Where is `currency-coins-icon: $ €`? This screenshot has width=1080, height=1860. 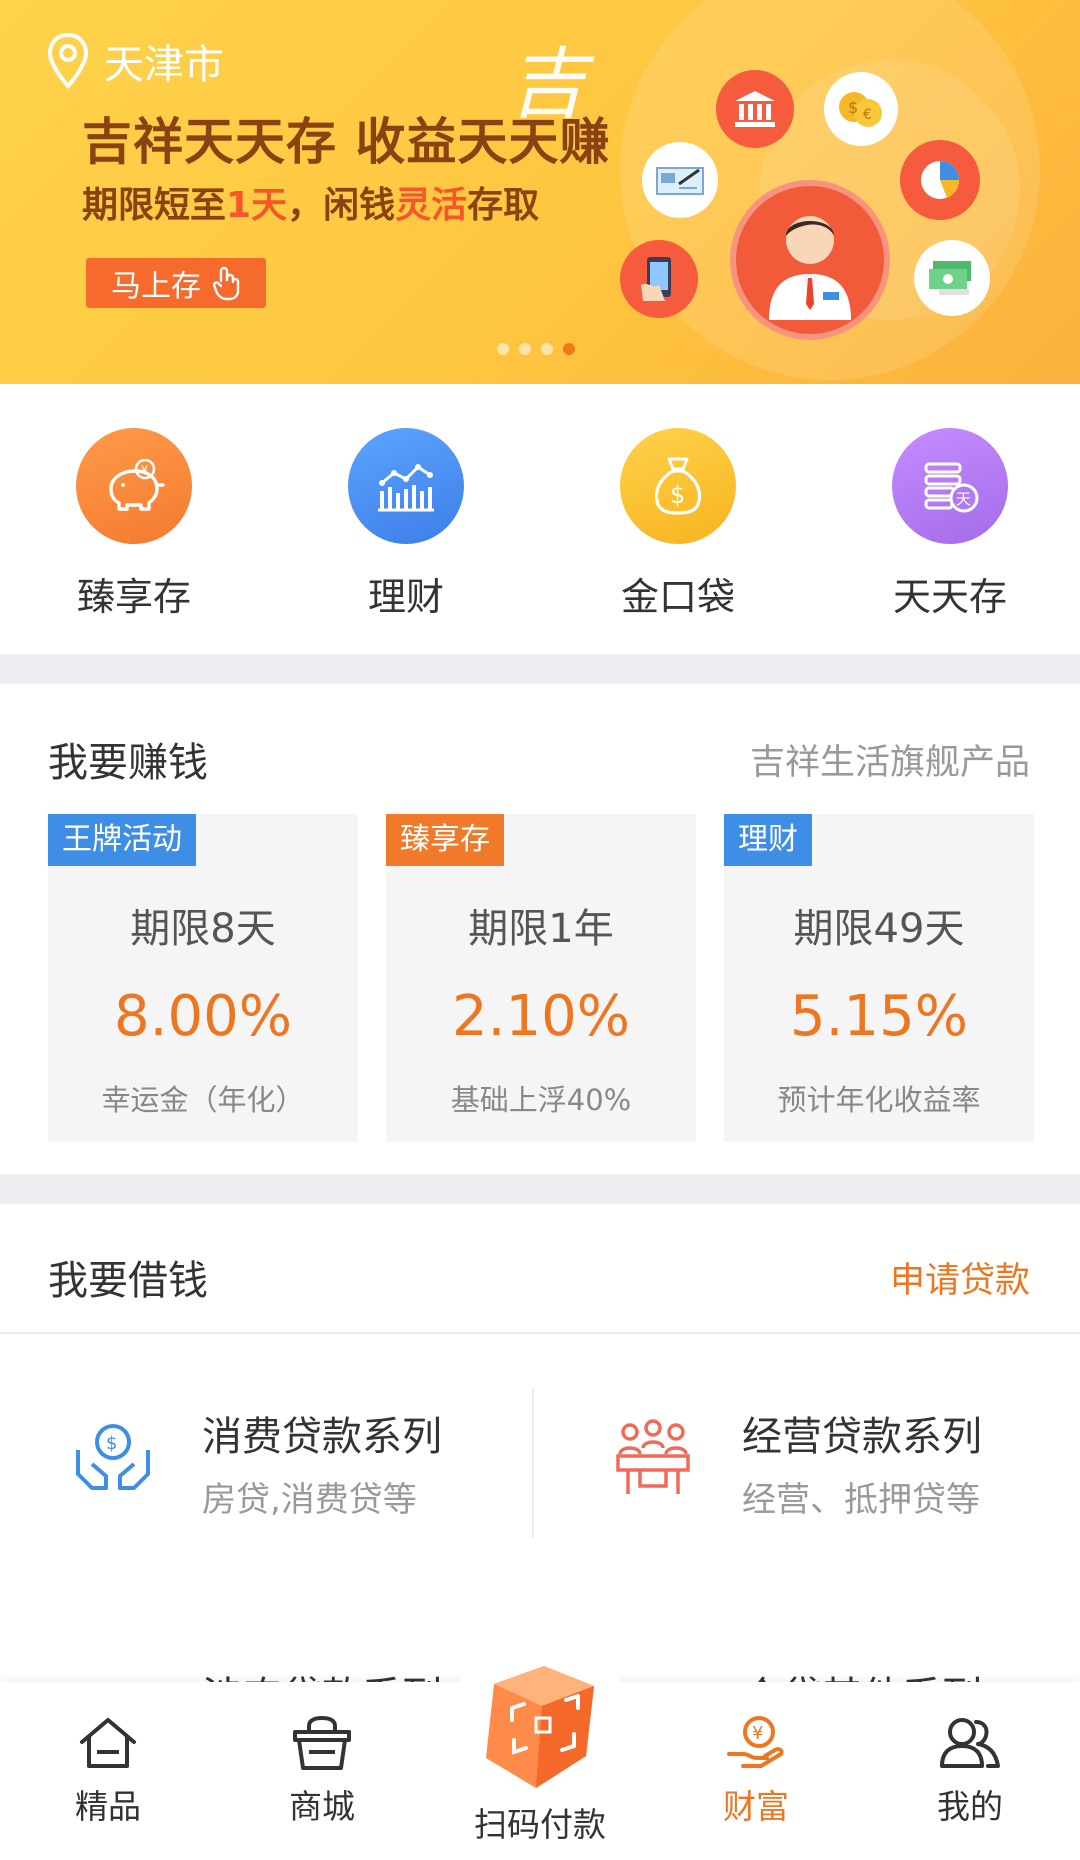 currency-coins-icon: $ € is located at coordinates (861, 109).